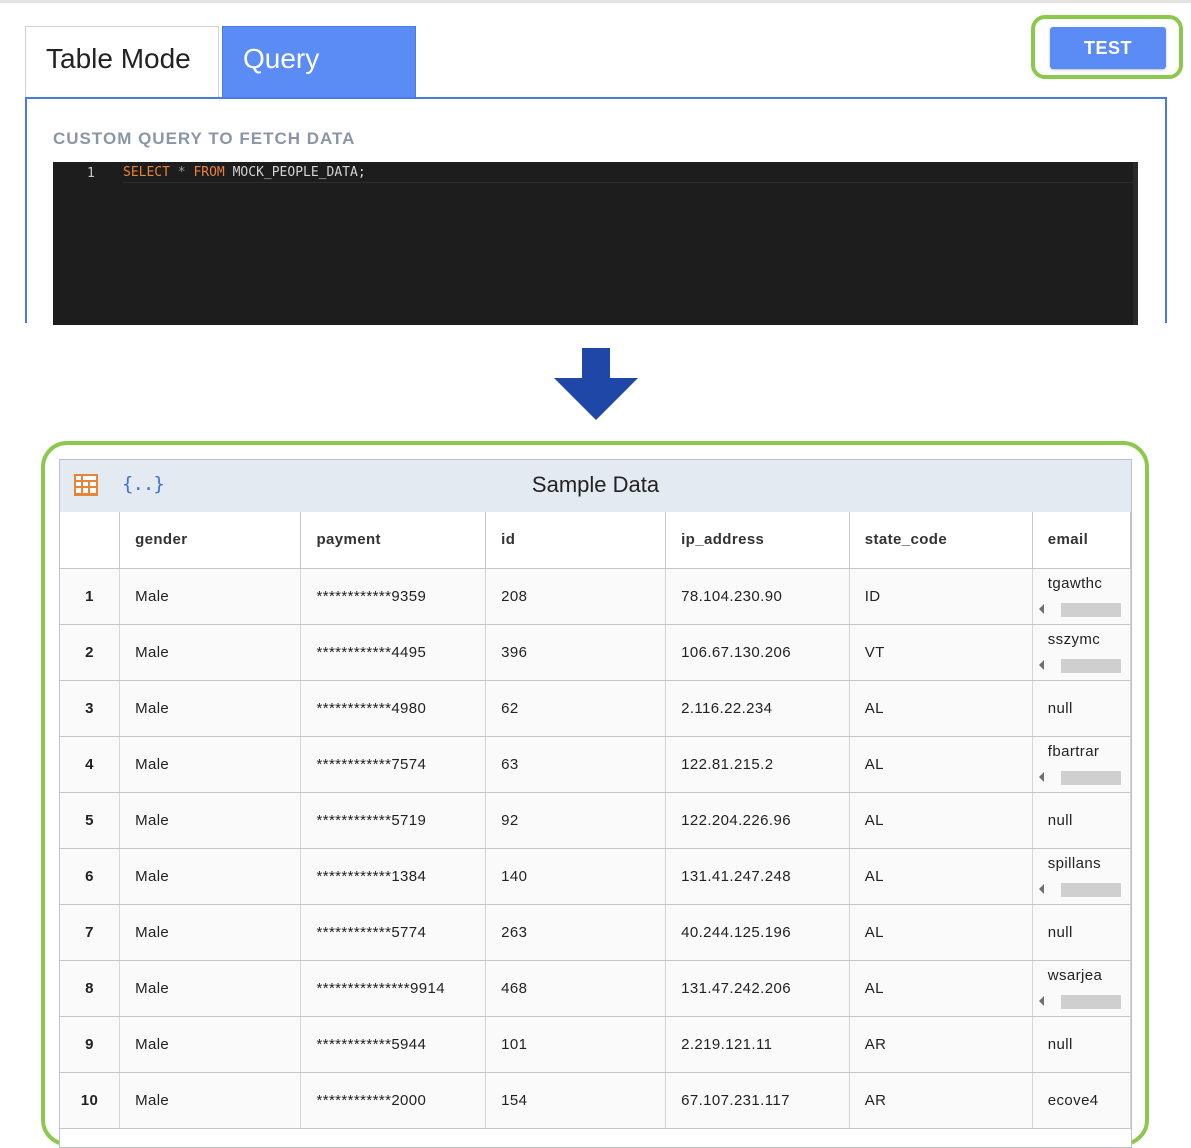 Image resolution: width=1191 pixels, height=1148 pixels. I want to click on id-cell: 92, so click(576, 820).